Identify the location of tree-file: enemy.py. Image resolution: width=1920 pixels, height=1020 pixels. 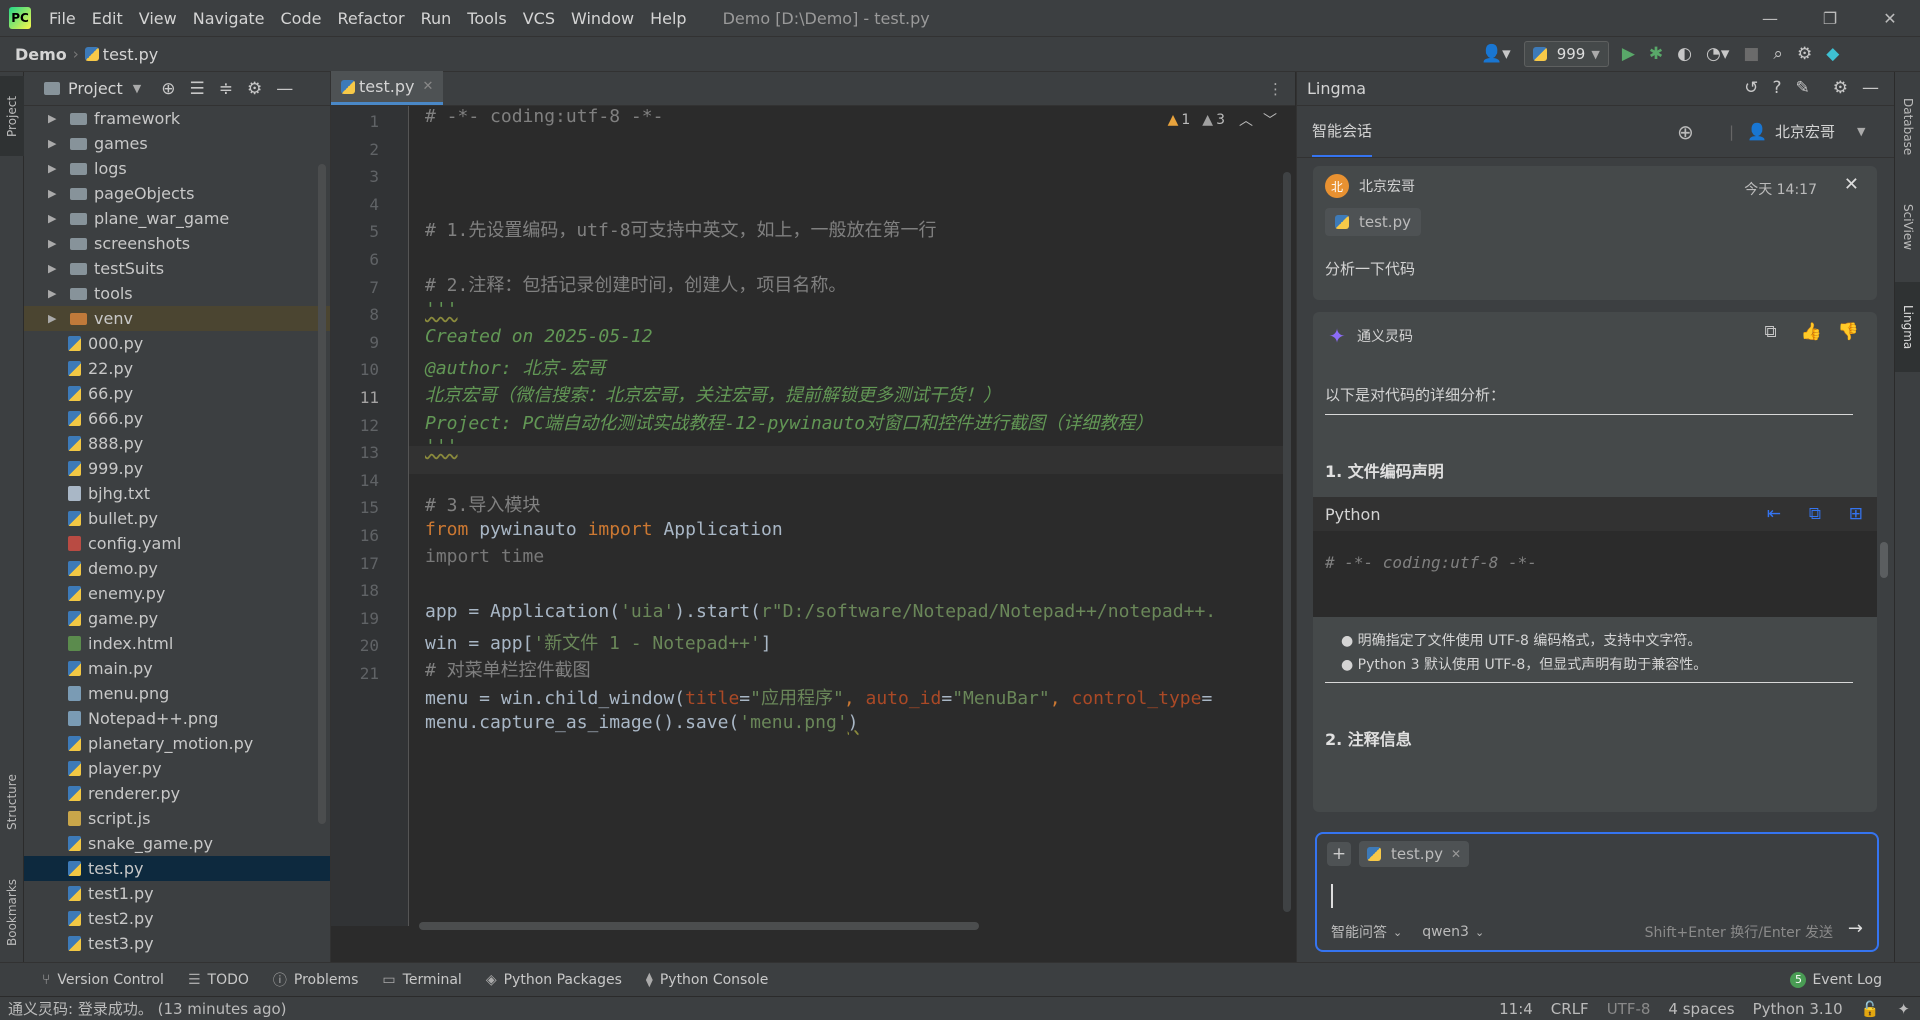
(177, 593).